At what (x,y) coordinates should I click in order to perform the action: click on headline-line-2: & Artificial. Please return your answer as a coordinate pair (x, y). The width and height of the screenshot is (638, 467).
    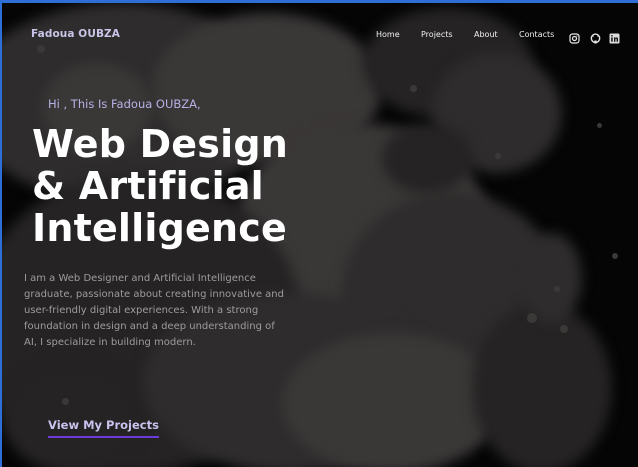
    Looking at the image, I should click on (148, 186).